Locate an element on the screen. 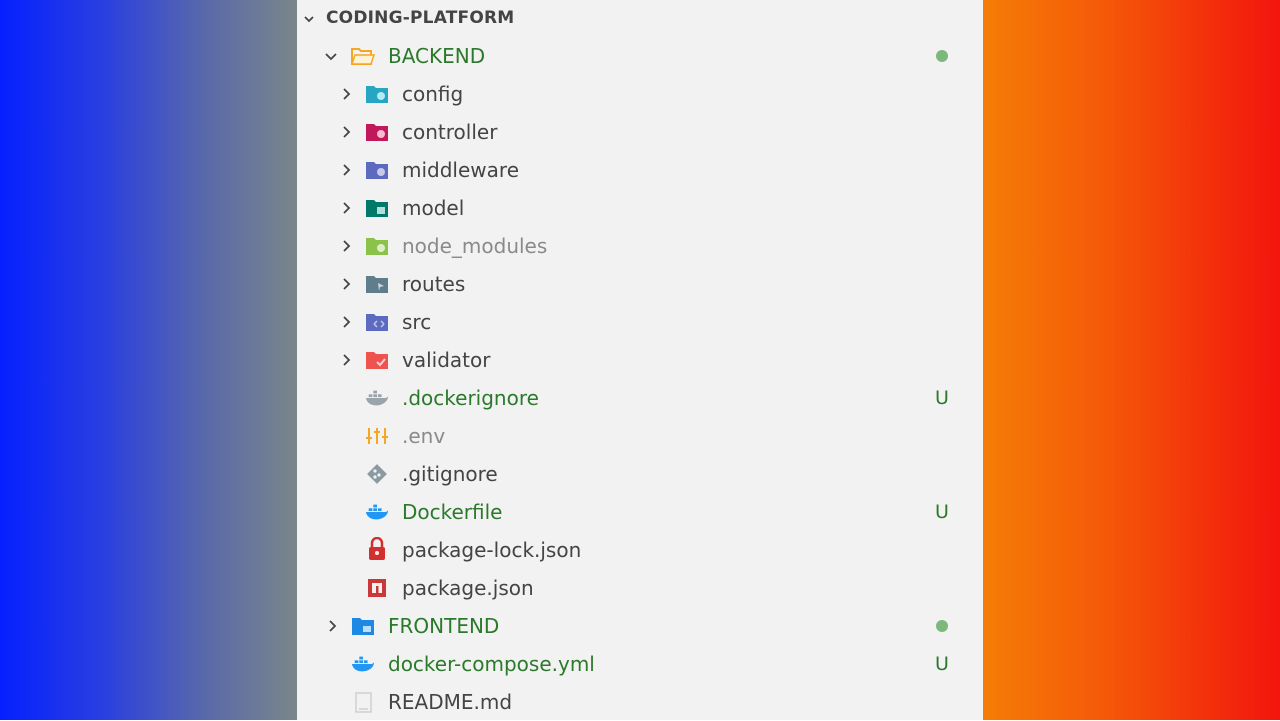 Image resolution: width=1280 pixels, height=721 pixels. folder-frontend-row: FRONTEND is located at coordinates (640, 626).